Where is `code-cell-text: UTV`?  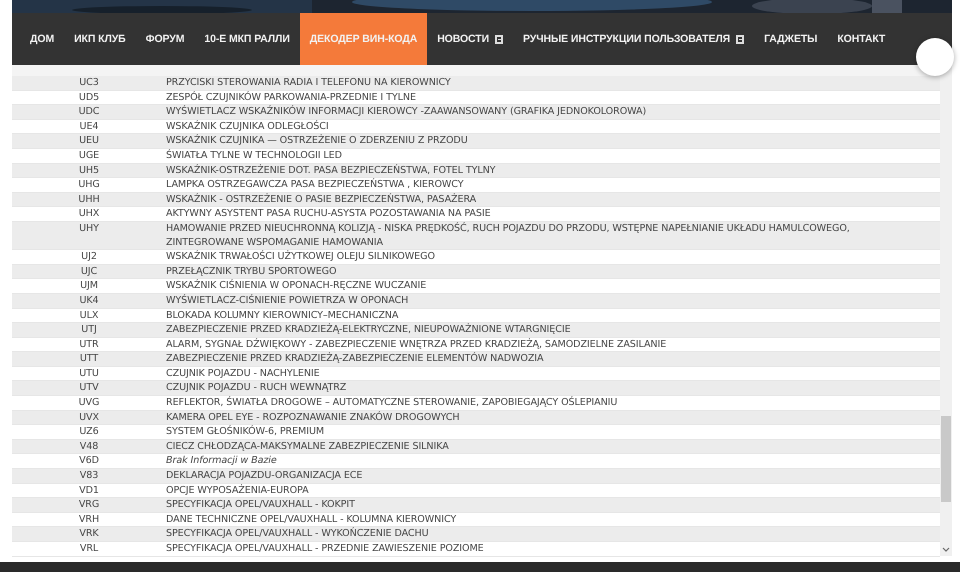 code-cell-text: UTV is located at coordinates (89, 388).